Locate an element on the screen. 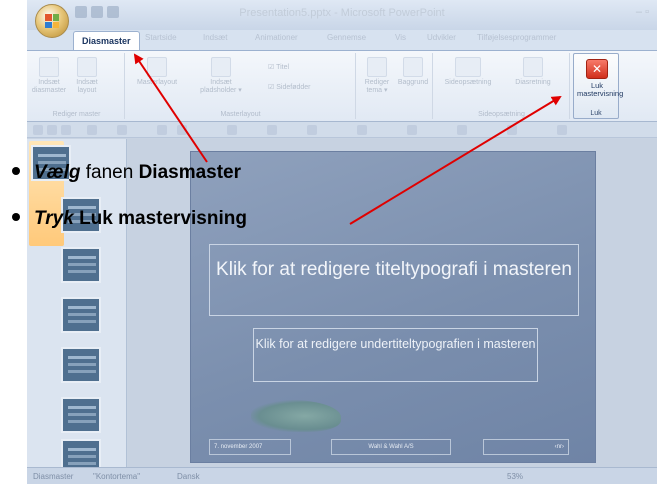 The image size is (657, 484). insert-slide-master-button: Indsæt diasmaster is located at coordinates (49, 76).